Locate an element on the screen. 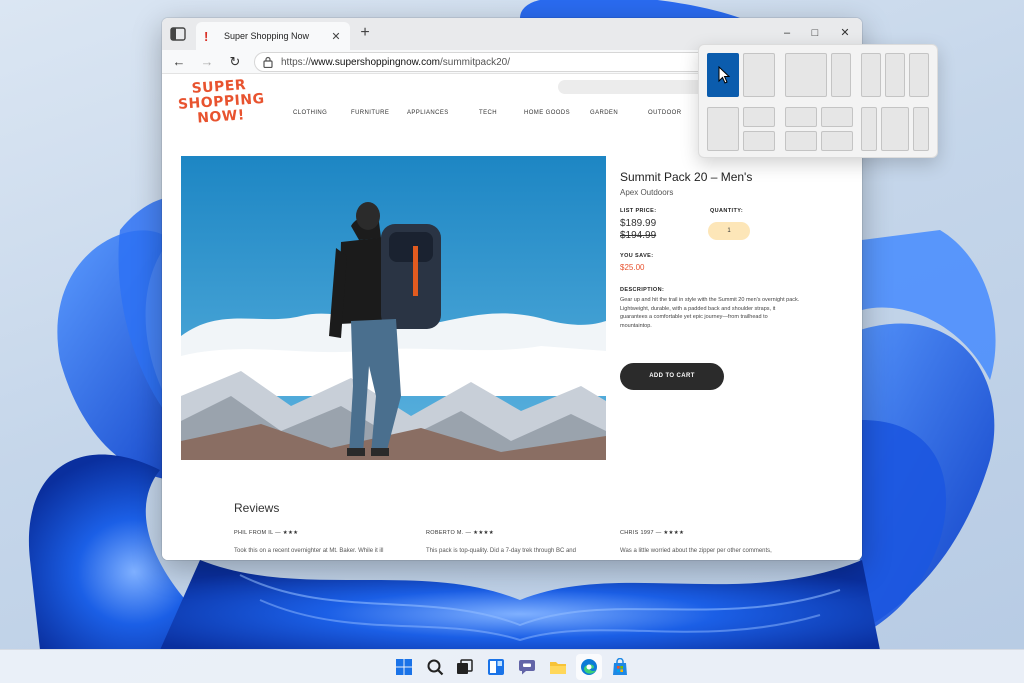  tab-title: Super Shopping Now is located at coordinates (267, 36).